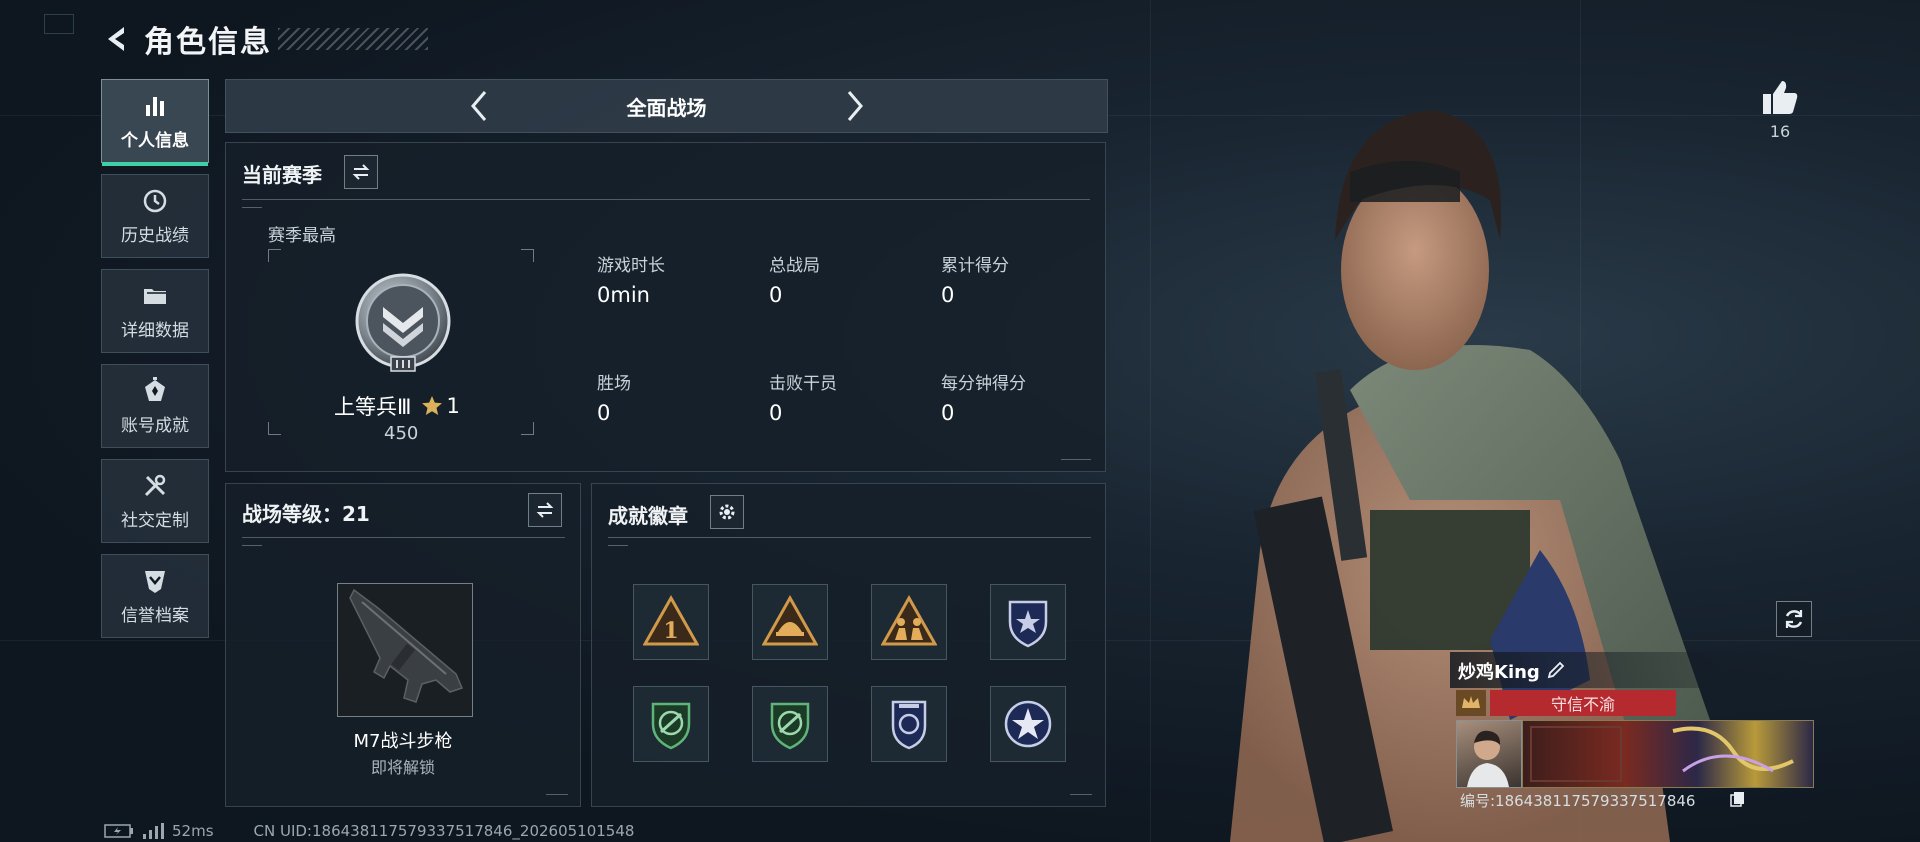  I want to click on like-control: 16, so click(1780, 109).